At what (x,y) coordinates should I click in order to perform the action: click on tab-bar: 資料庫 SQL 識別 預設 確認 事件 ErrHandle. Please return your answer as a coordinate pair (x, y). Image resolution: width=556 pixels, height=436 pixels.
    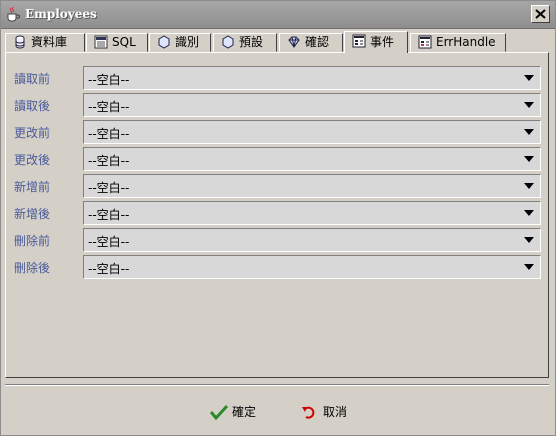
    Looking at the image, I should click on (278, 42).